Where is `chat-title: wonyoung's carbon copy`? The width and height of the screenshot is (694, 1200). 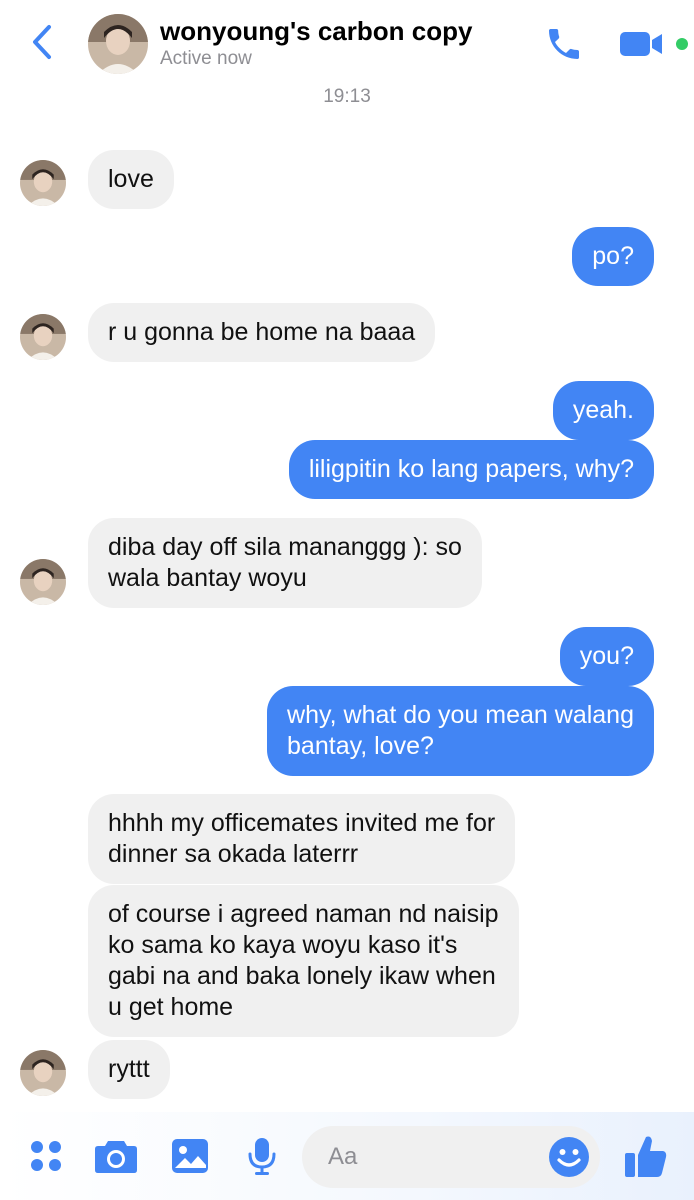
chat-title: wonyoung's carbon copy is located at coordinates (316, 31).